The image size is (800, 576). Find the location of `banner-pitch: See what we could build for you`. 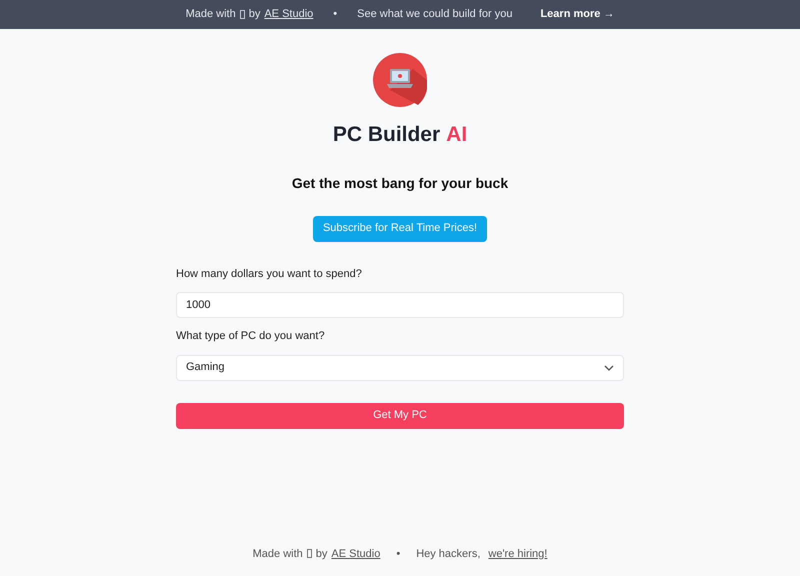

banner-pitch: See what we could build for you is located at coordinates (434, 14).